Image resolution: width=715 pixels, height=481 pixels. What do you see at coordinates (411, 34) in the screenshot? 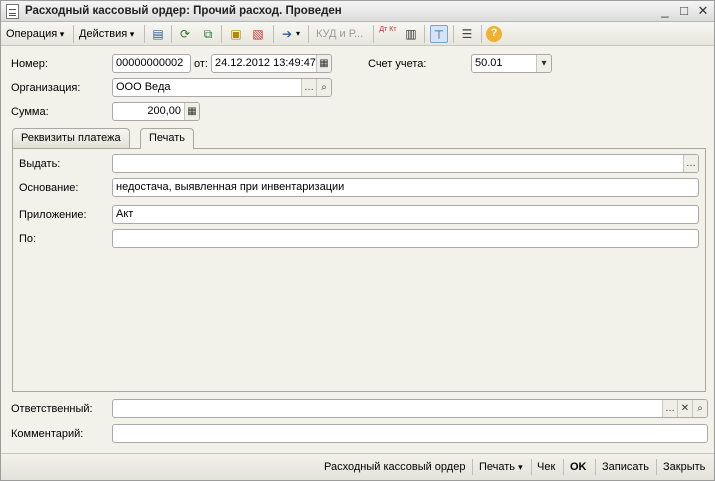
I see `report-icon: ▥` at bounding box center [411, 34].